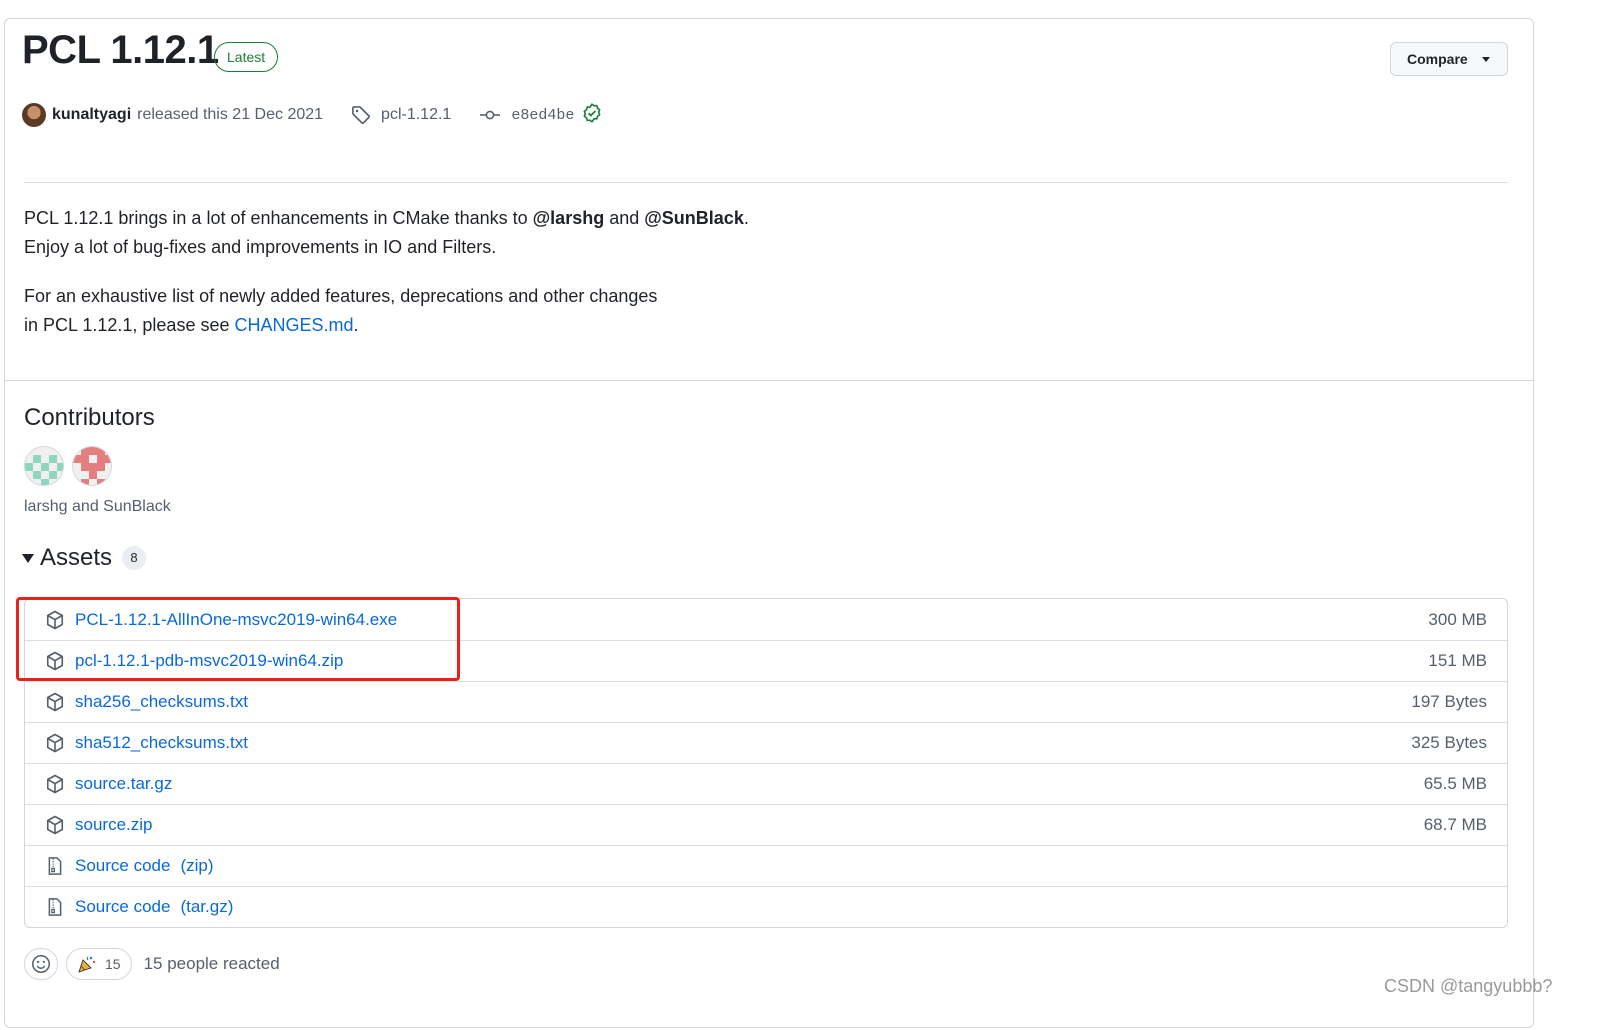 The image size is (1606, 1030). I want to click on author-link: kunaltyagi, so click(91, 115).